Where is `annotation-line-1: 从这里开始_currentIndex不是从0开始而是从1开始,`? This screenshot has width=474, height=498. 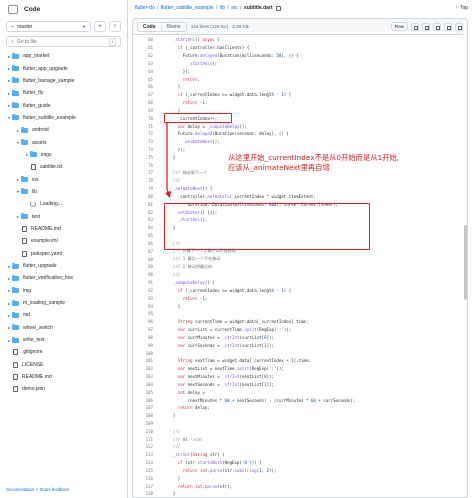
annotation-line-1: 从这里开始_currentIndex不是从0开始而是从1开始, is located at coordinates (314, 157).